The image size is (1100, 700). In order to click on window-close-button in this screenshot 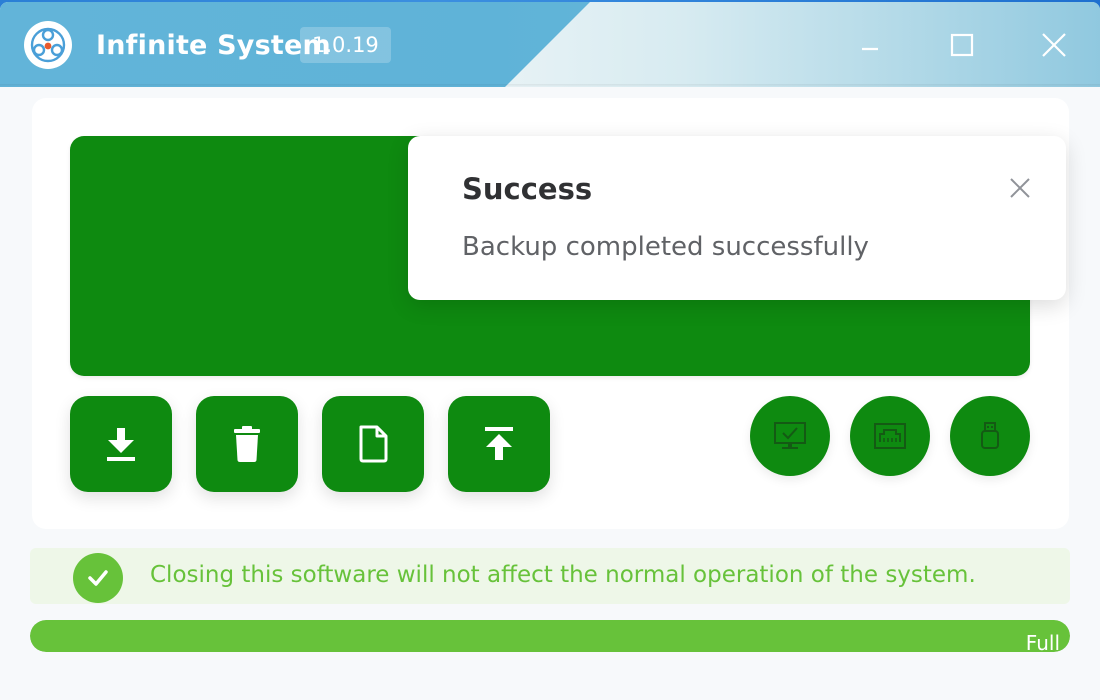, I will do `click(1054, 45)`.